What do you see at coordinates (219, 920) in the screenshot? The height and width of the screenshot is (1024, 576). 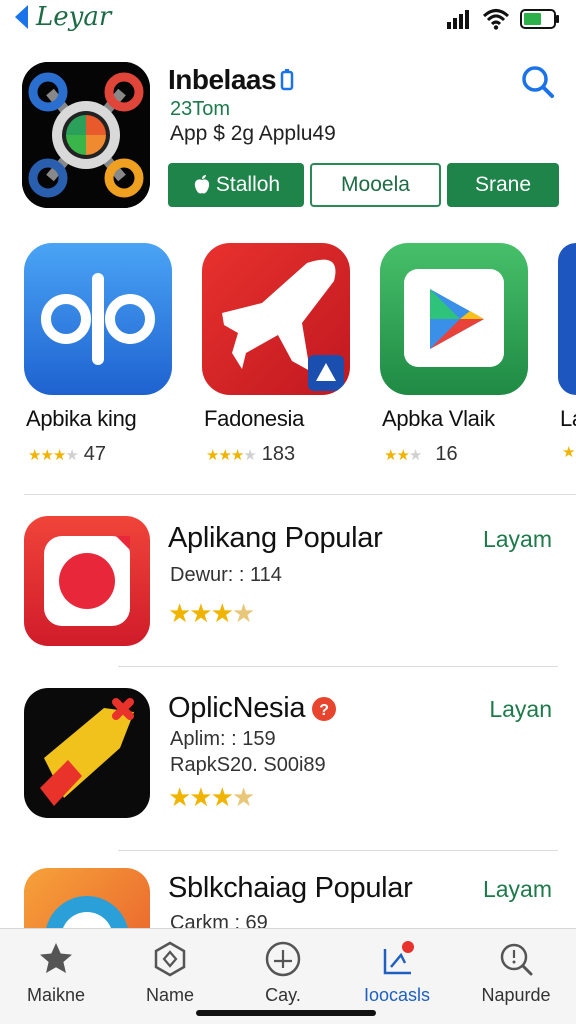 I see `list-item-meta: Carkm : 69` at bounding box center [219, 920].